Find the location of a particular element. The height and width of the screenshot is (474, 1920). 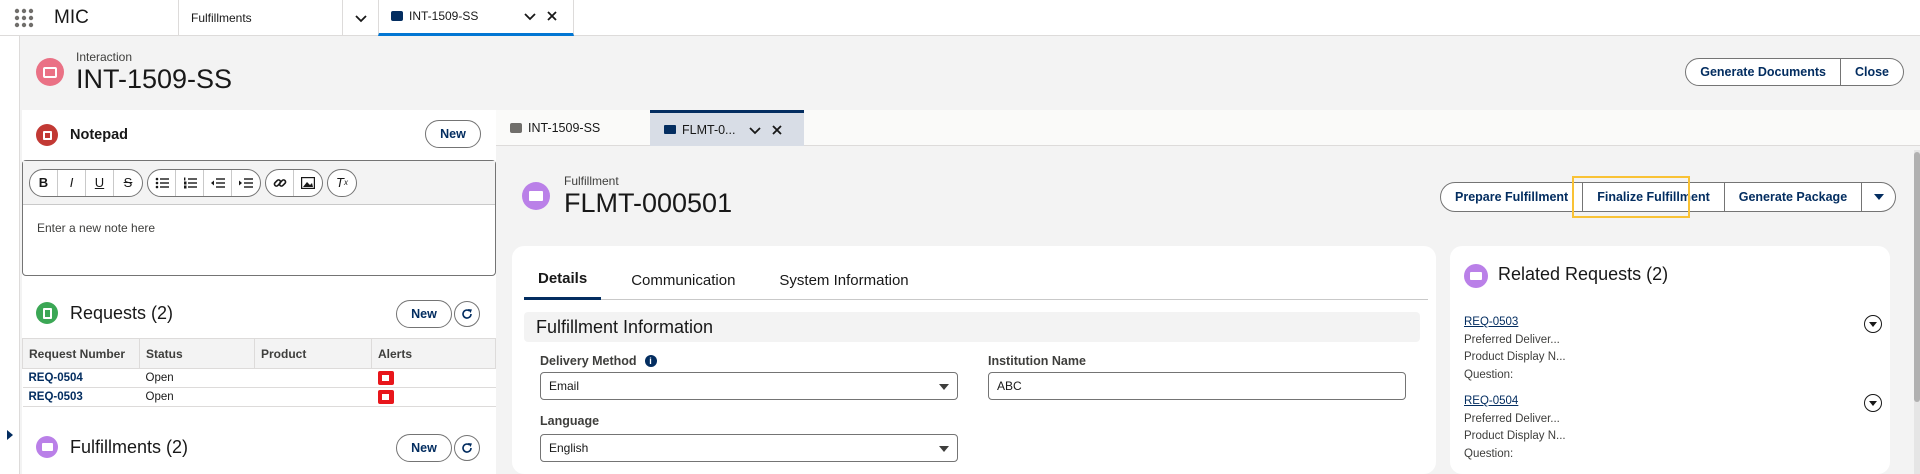

rich-text-editor: B I U S T x Enter a new note here is located at coordinates (259, 218).